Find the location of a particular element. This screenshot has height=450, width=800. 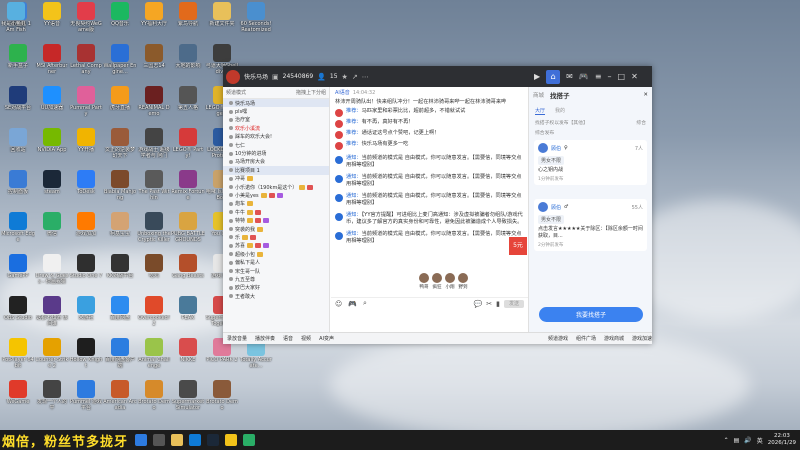

desktop-shortcut: SE对战平台 is located at coordinates (18, 98).